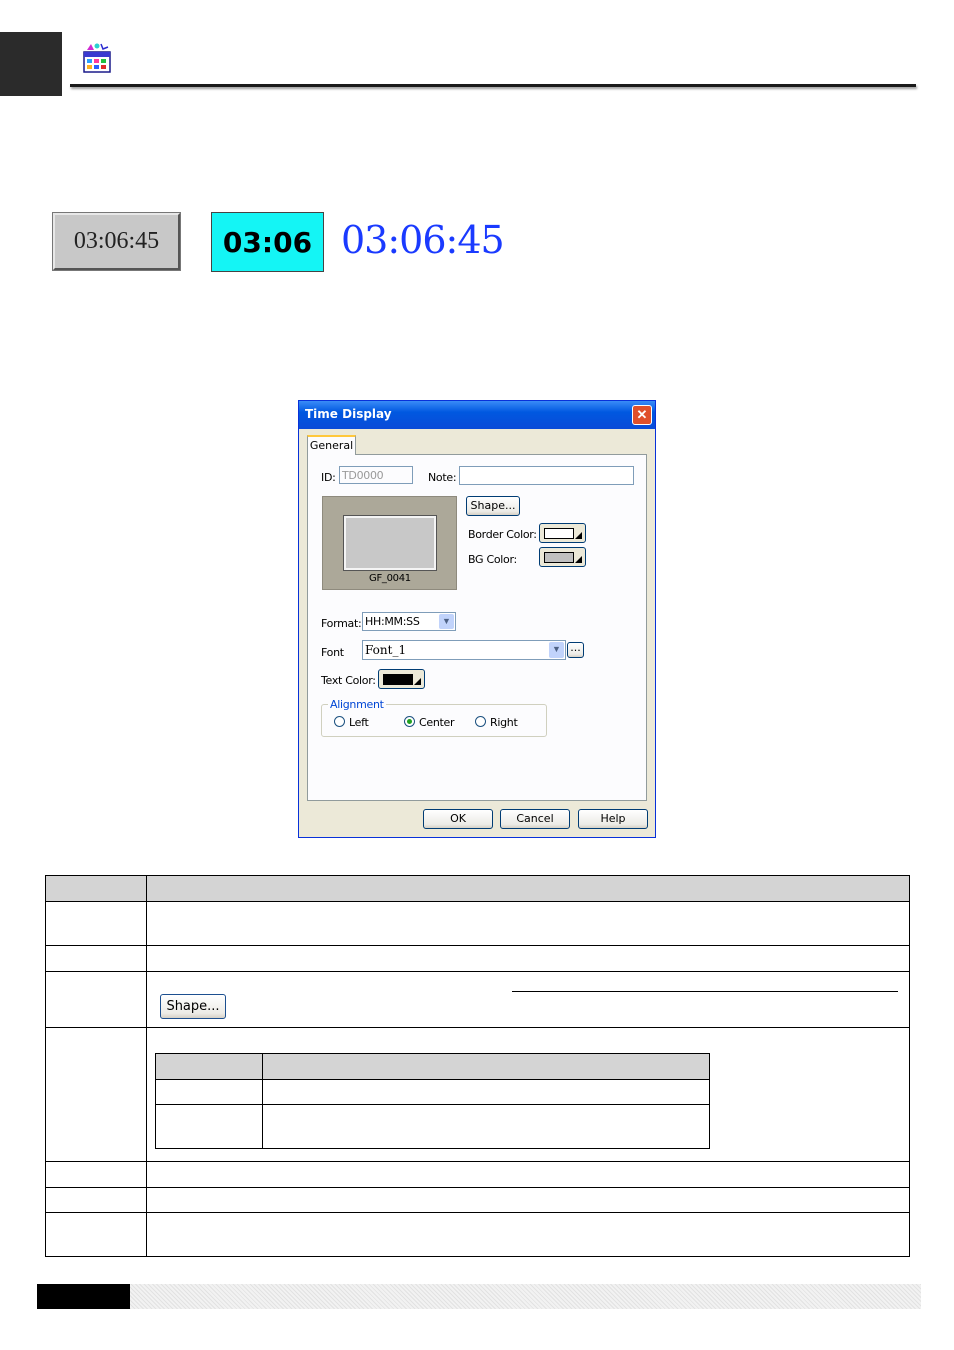 This screenshot has width=954, height=1350. What do you see at coordinates (357, 704) in the screenshot?
I see `alignment-label: Alignment` at bounding box center [357, 704].